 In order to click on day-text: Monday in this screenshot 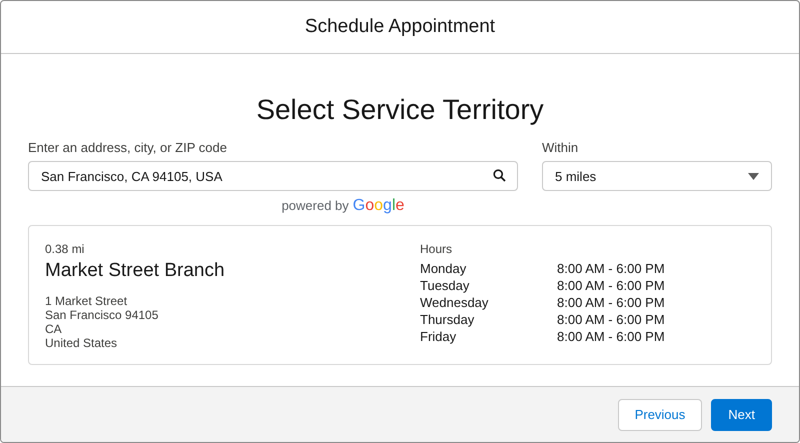, I will do `click(444, 268)`.